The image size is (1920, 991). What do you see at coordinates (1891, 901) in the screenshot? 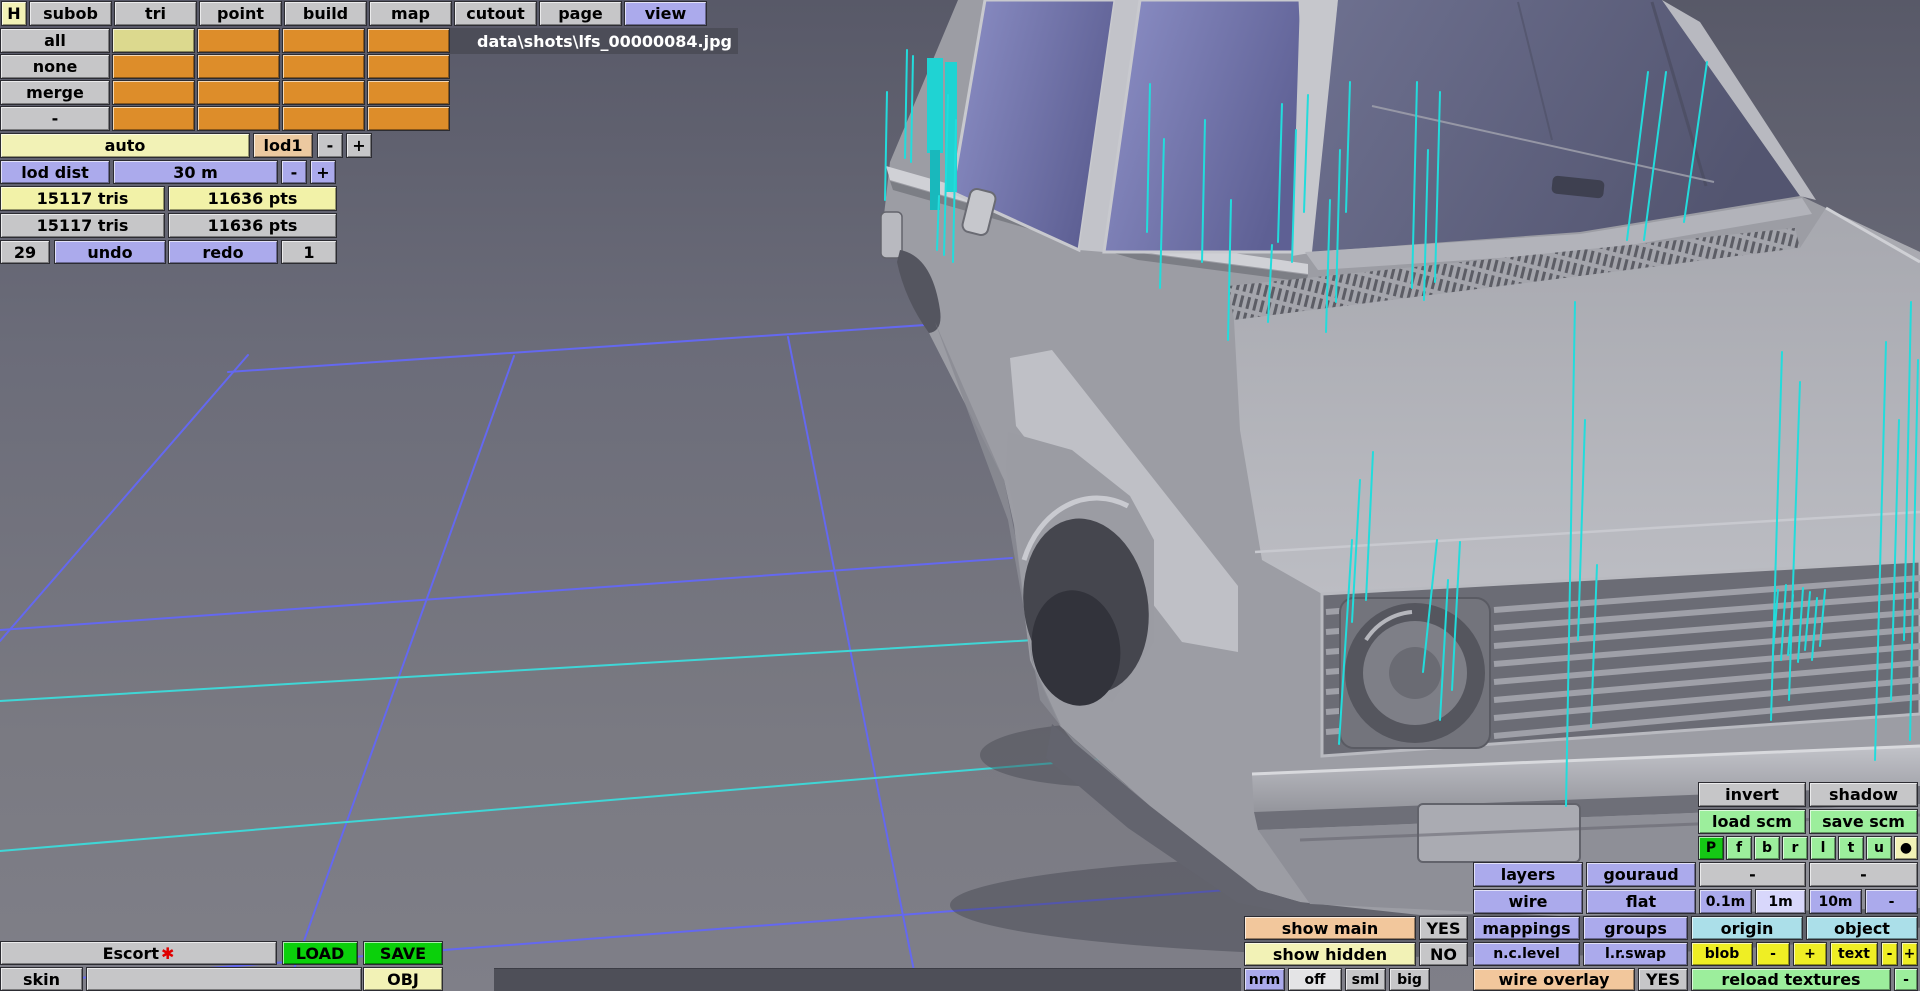
I see `grid-dash-button: -` at bounding box center [1891, 901].